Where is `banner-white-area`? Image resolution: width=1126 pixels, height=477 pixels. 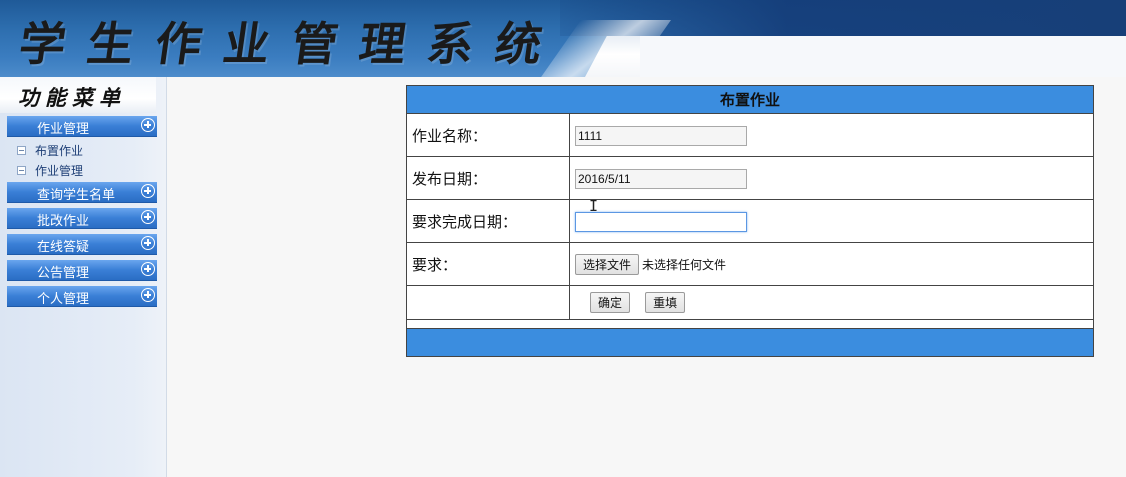 banner-white-area is located at coordinates (883, 56).